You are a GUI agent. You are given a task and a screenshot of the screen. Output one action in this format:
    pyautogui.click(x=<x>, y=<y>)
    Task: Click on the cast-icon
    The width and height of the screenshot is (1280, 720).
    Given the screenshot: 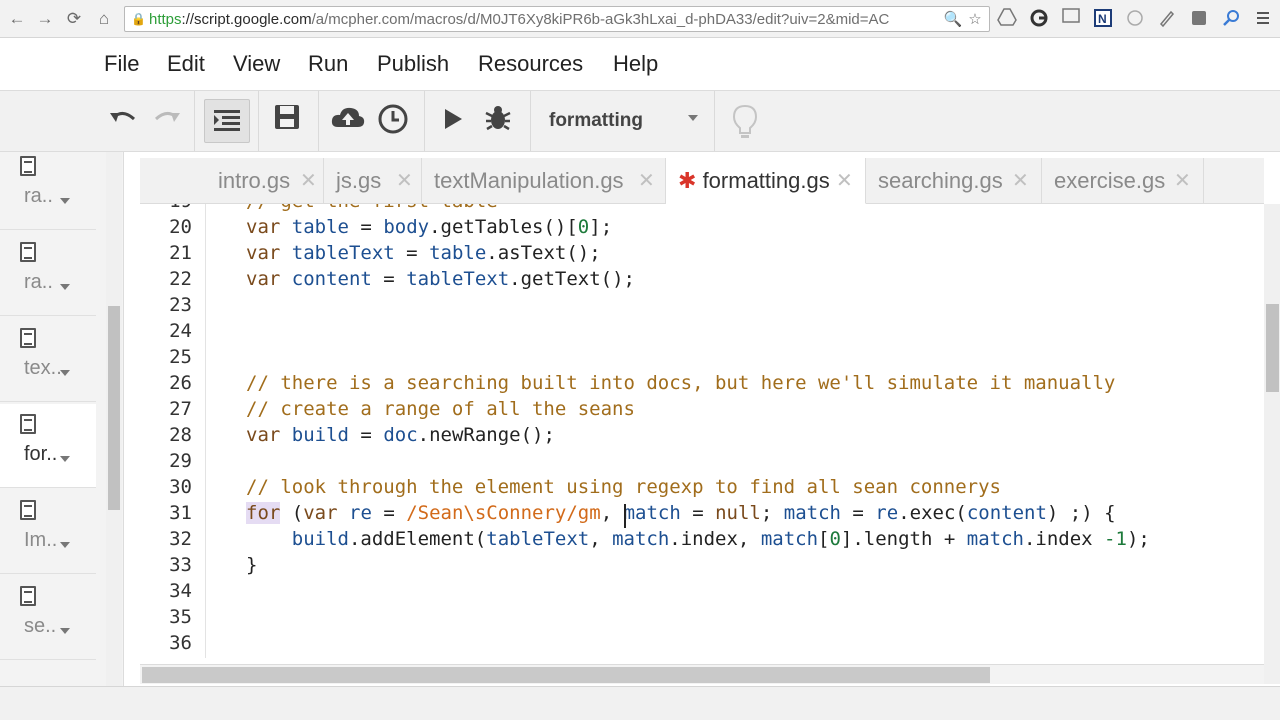 What is the action you would take?
    pyautogui.click(x=1071, y=19)
    